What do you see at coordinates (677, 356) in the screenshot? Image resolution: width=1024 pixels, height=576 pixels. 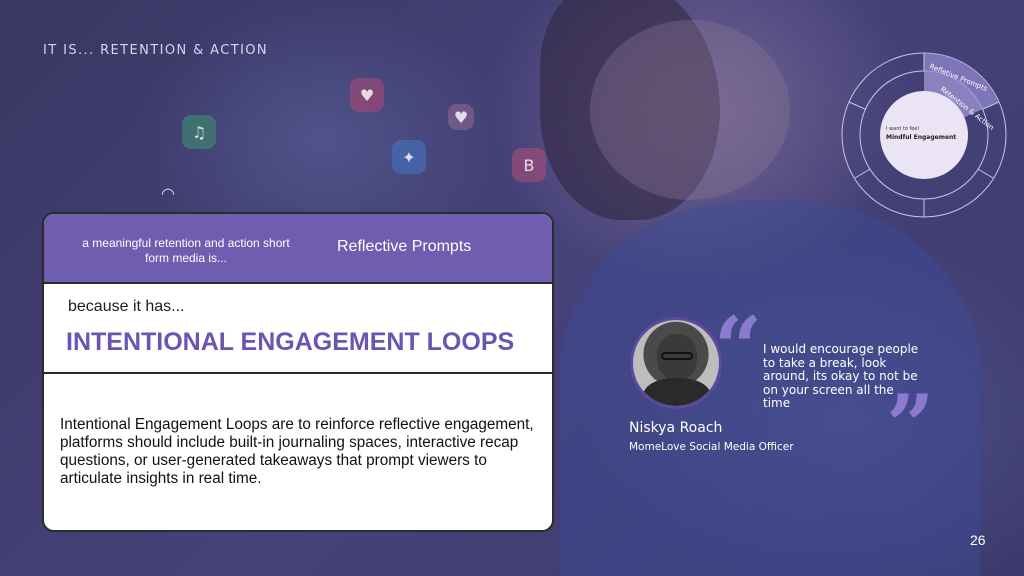 I see `avatar-glasses` at bounding box center [677, 356].